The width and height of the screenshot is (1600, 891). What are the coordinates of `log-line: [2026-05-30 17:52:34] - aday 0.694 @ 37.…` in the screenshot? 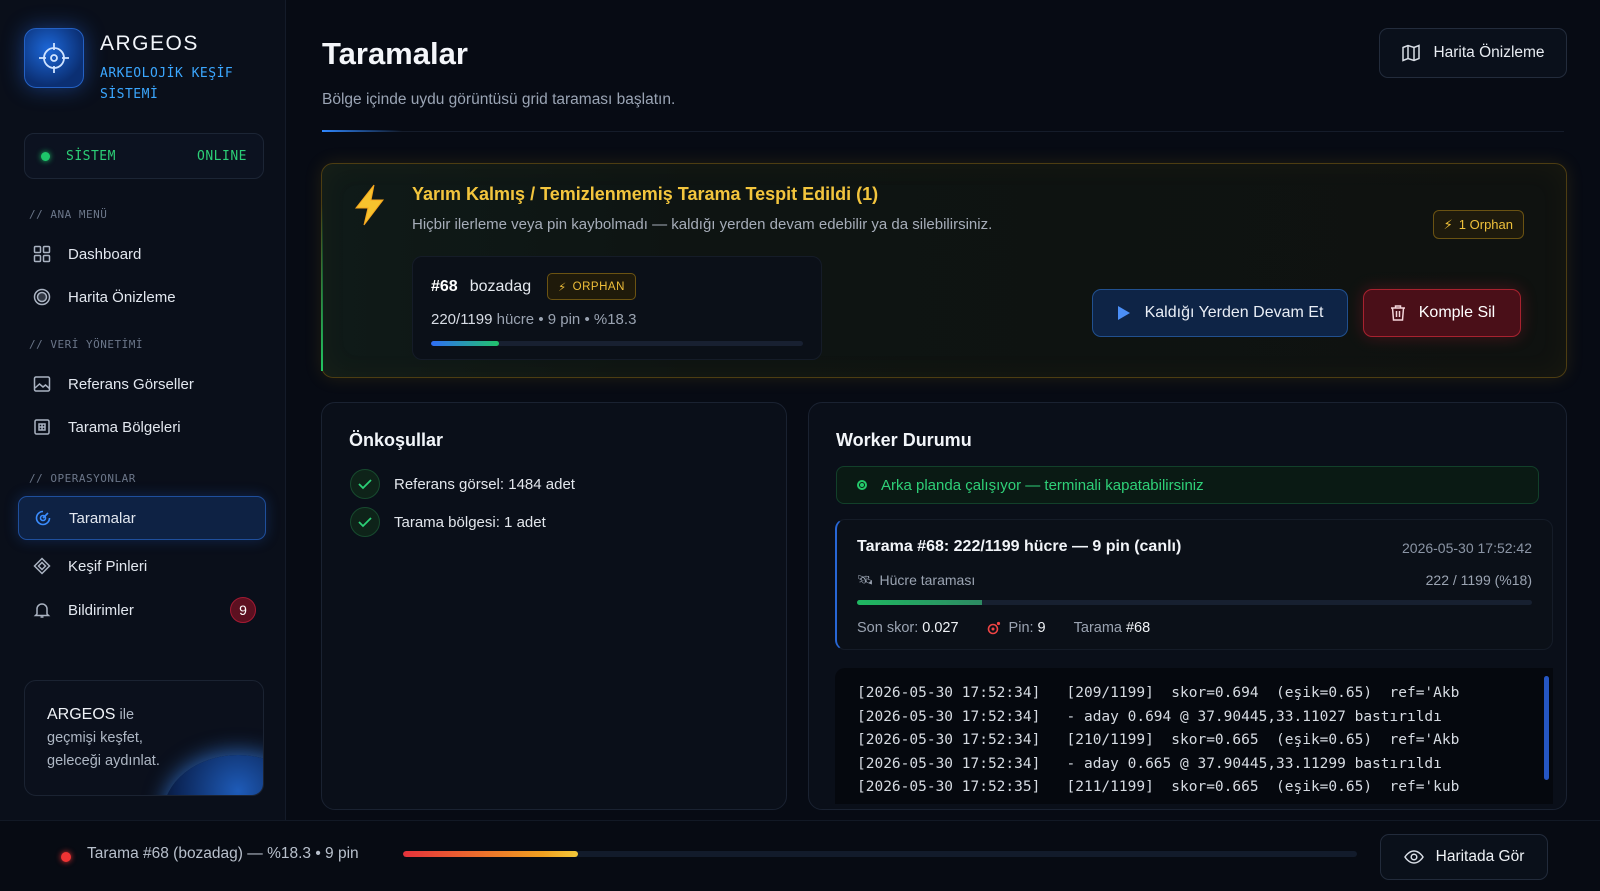 It's located at (1149, 716).